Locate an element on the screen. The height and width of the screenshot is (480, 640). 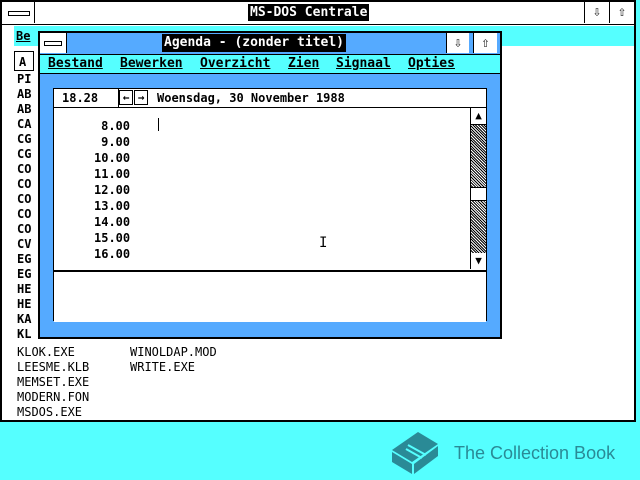
msdos-minimize-button: ⇩ is located at coordinates (596, 12).